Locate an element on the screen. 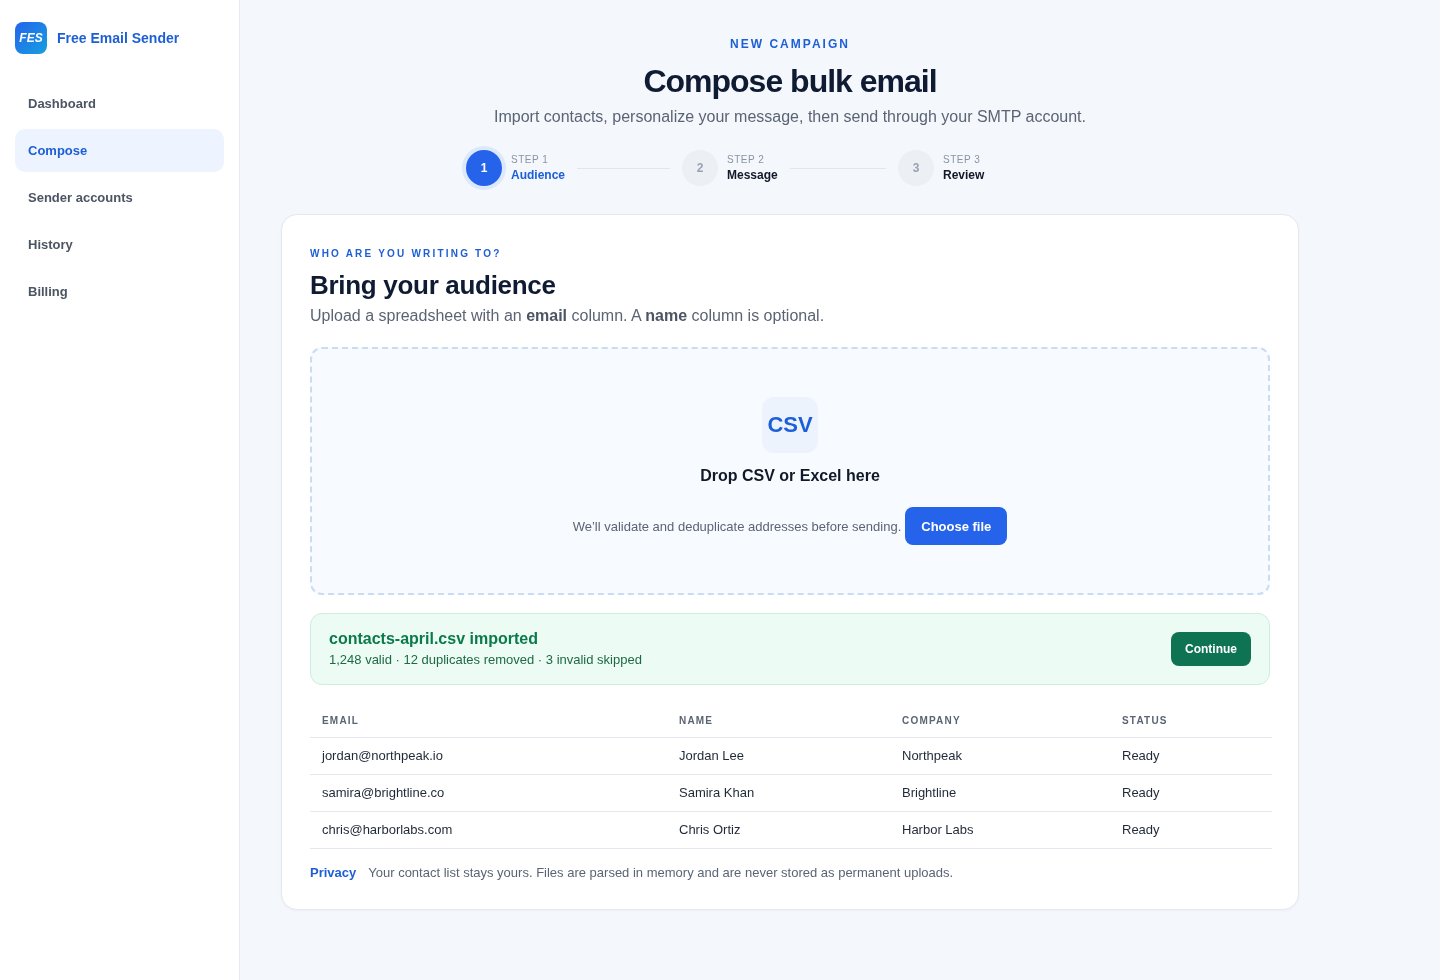 This screenshot has width=1440, height=980. page-eyebrow: NEW CAMPAIGN is located at coordinates (790, 44).